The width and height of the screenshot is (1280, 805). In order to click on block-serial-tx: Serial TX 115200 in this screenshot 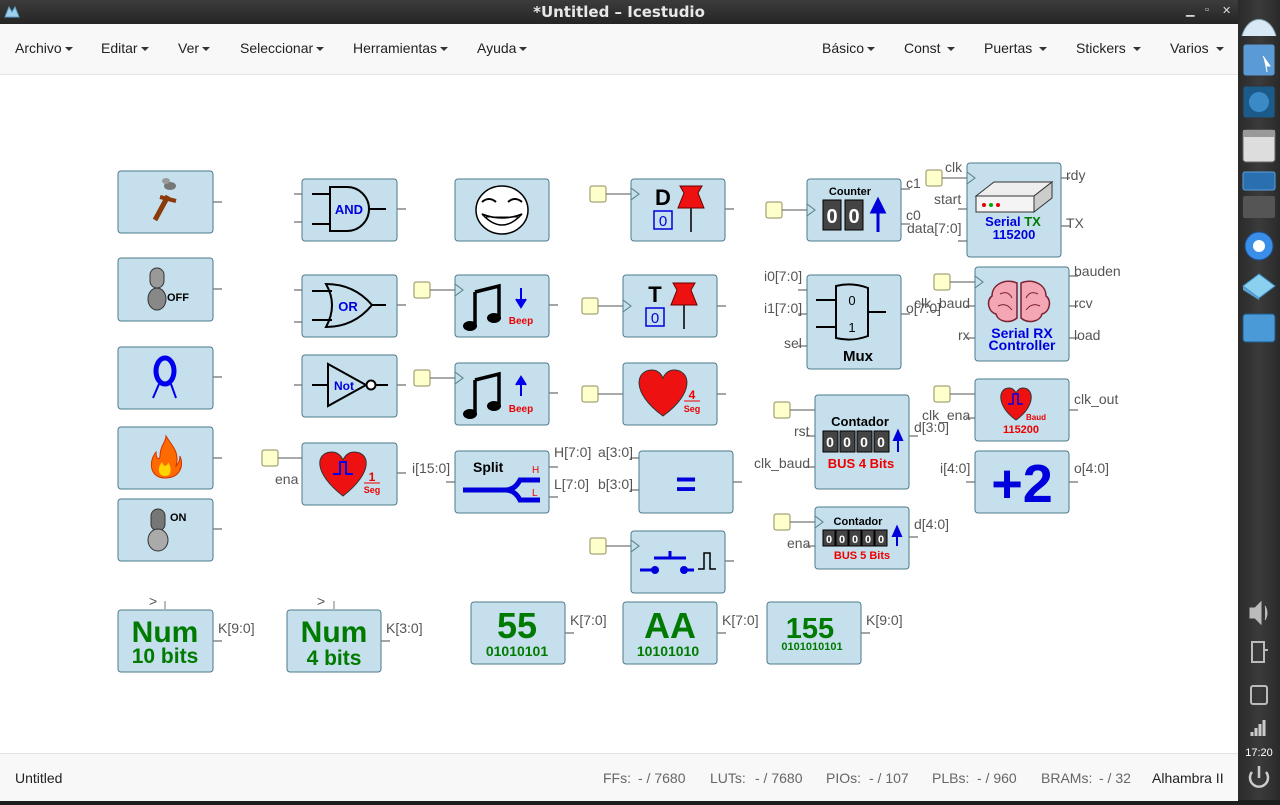, I will do `click(997, 210)`.